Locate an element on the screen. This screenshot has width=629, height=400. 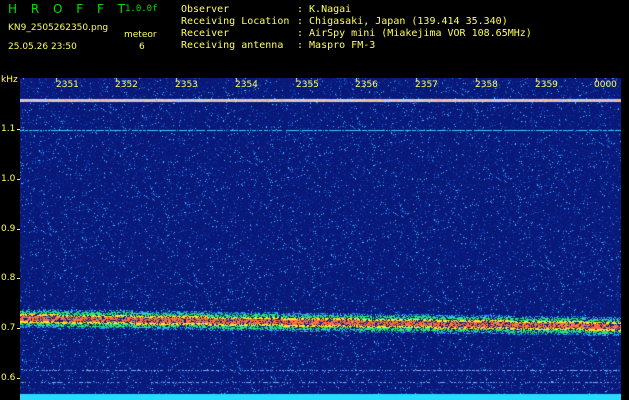
info-value-observer: : K.Nagai is located at coordinates (324, 9).